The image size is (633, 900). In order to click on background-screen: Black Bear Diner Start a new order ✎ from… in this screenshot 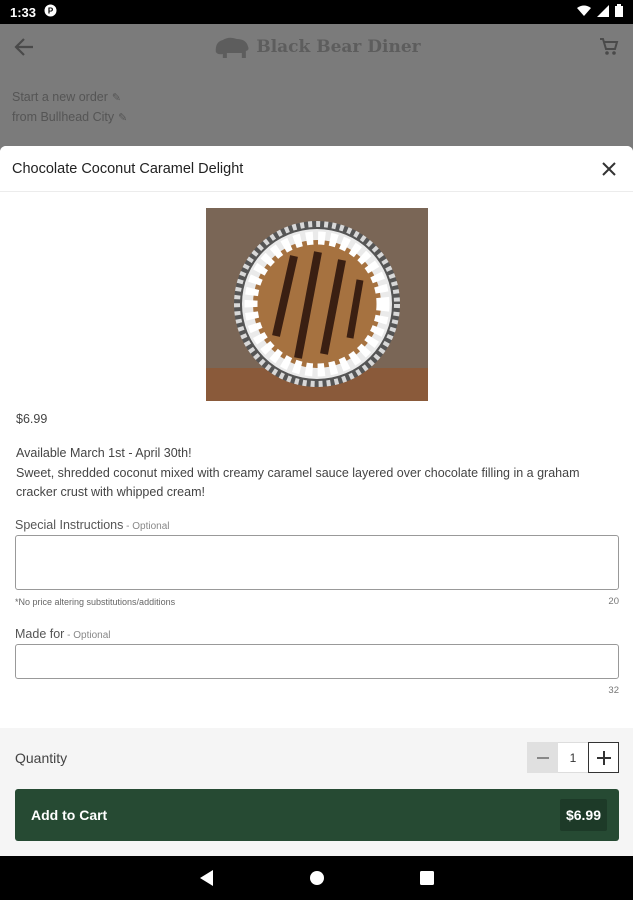, I will do `click(316, 85)`.